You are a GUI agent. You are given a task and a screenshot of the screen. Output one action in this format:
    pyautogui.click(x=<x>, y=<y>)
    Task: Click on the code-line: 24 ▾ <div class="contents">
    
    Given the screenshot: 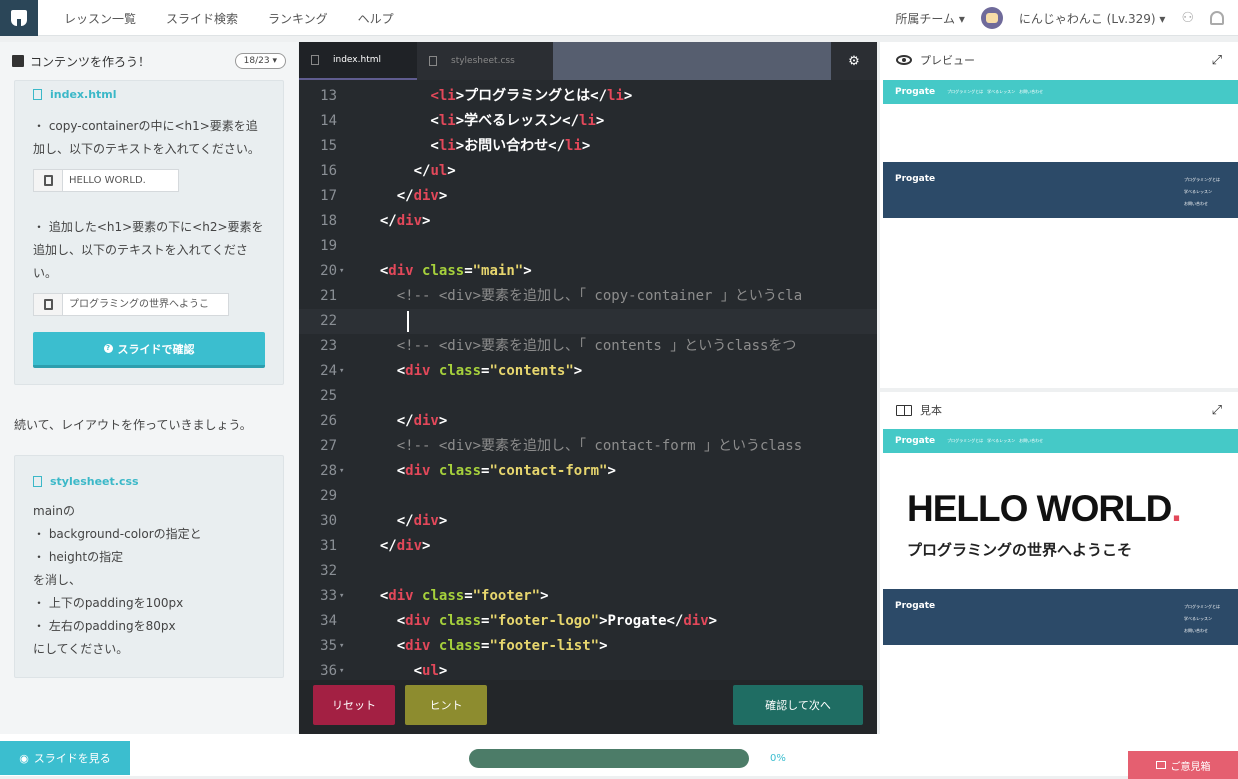 What is the action you would take?
    pyautogui.click(x=588, y=371)
    